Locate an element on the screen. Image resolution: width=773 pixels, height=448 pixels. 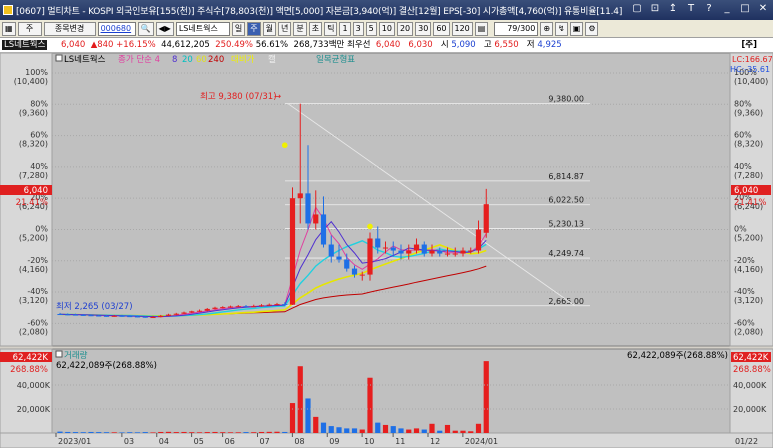
period-btn-month: 월 is located at coordinates (269, 28).